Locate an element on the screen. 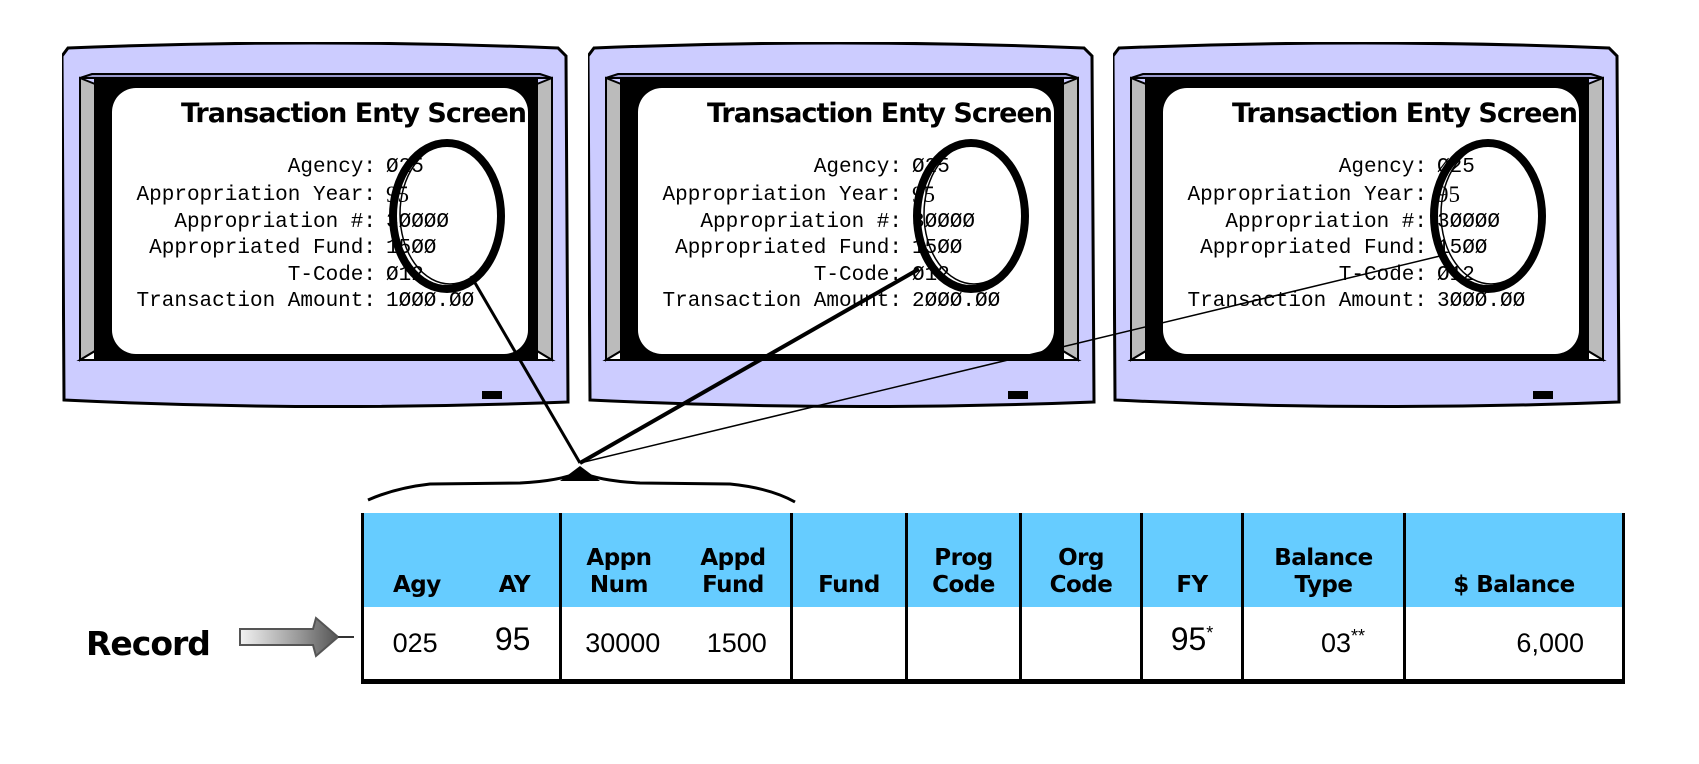 This screenshot has height=764, width=1699. cell-appd-fund: 1500 is located at coordinates (736, 642).